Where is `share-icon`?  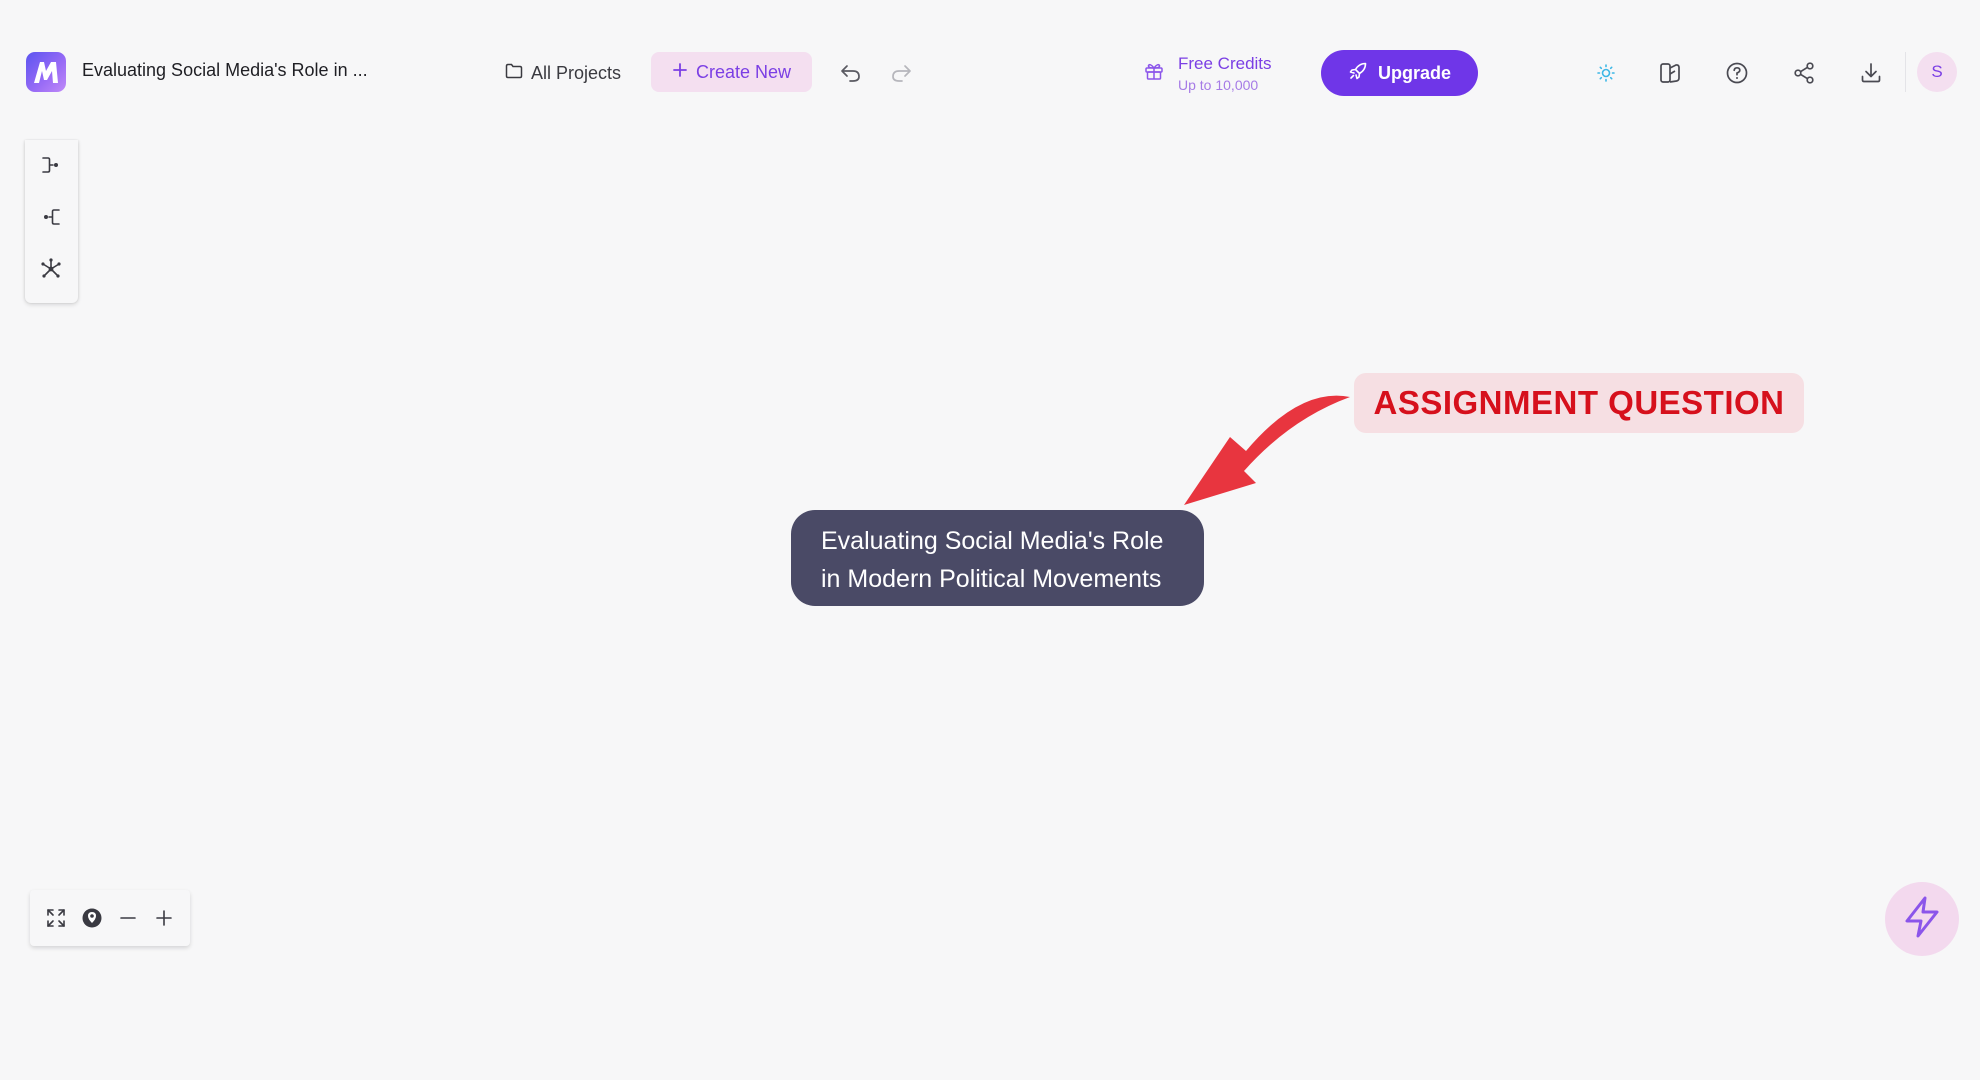
share-icon is located at coordinates (1804, 73).